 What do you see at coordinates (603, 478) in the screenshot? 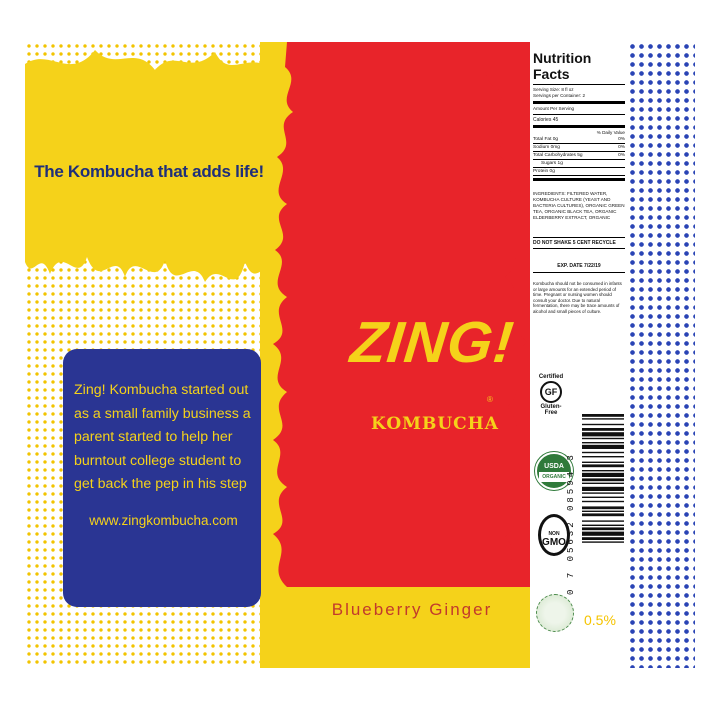
I see `barcode-icon` at bounding box center [603, 478].